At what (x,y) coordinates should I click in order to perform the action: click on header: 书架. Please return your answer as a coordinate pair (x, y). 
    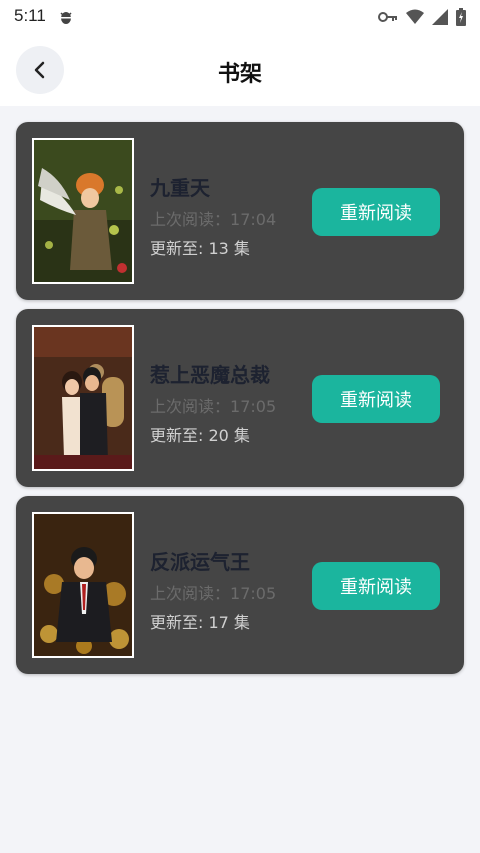
    Looking at the image, I should click on (240, 70).